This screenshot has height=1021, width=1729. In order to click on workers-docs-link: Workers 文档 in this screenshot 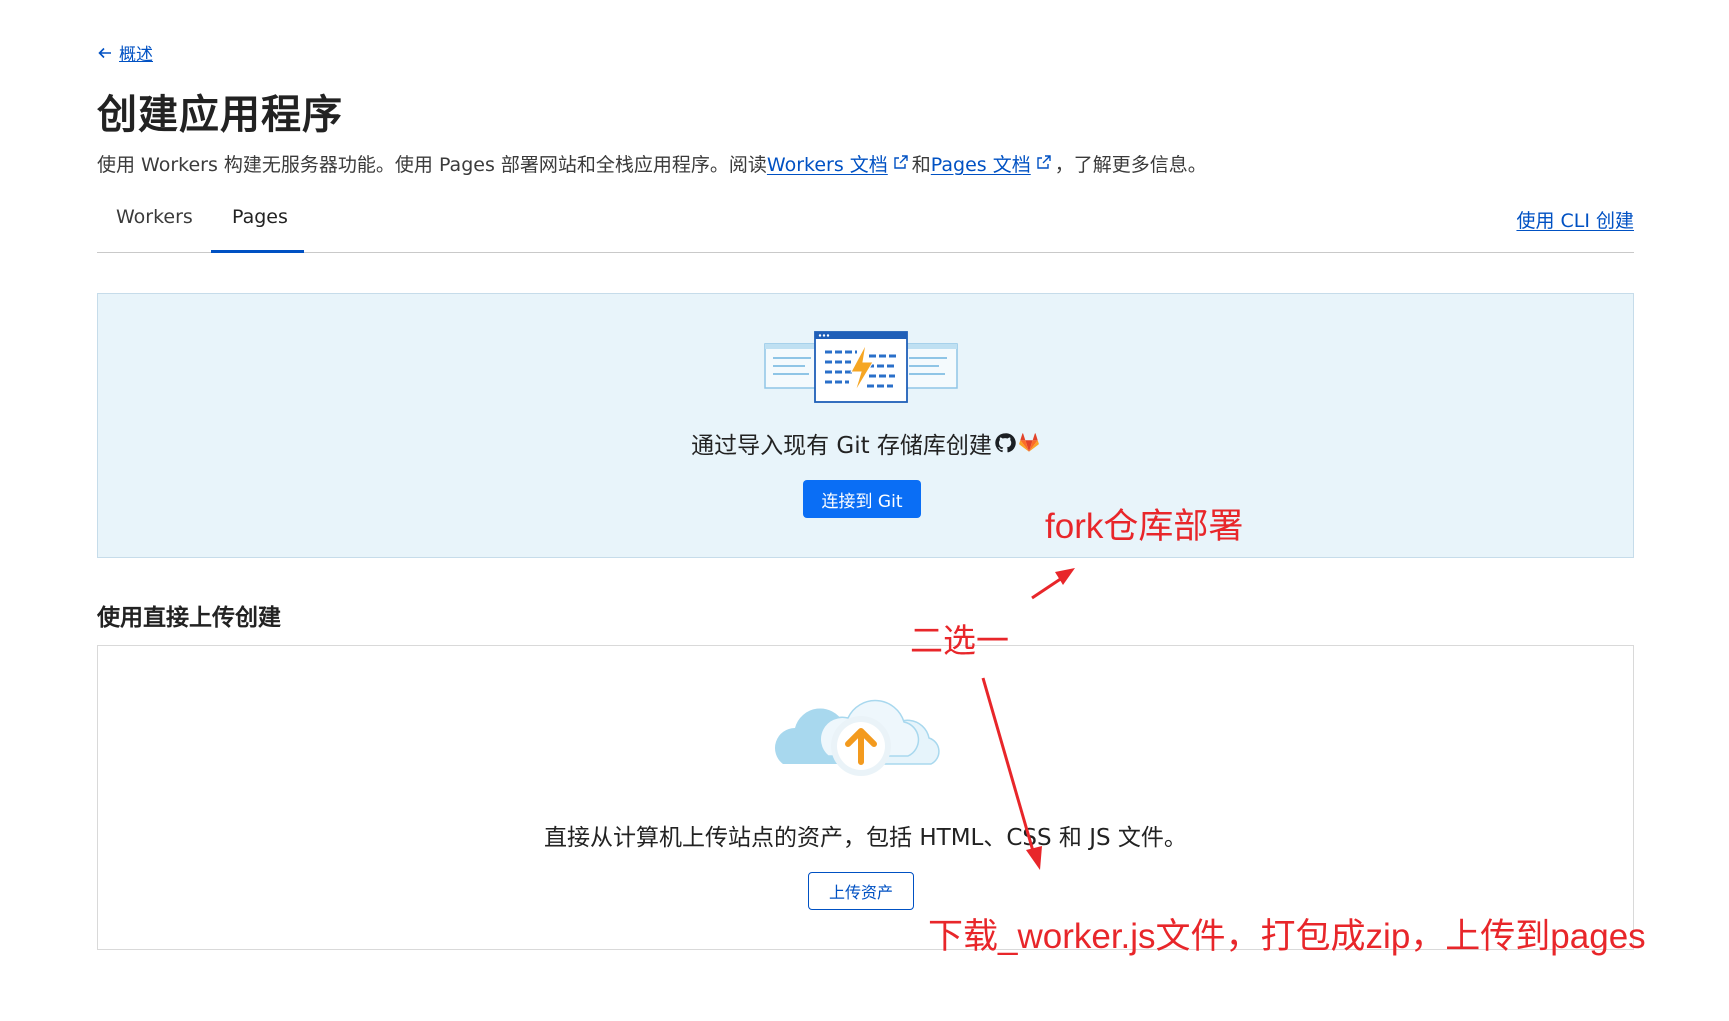, I will do `click(827, 163)`.